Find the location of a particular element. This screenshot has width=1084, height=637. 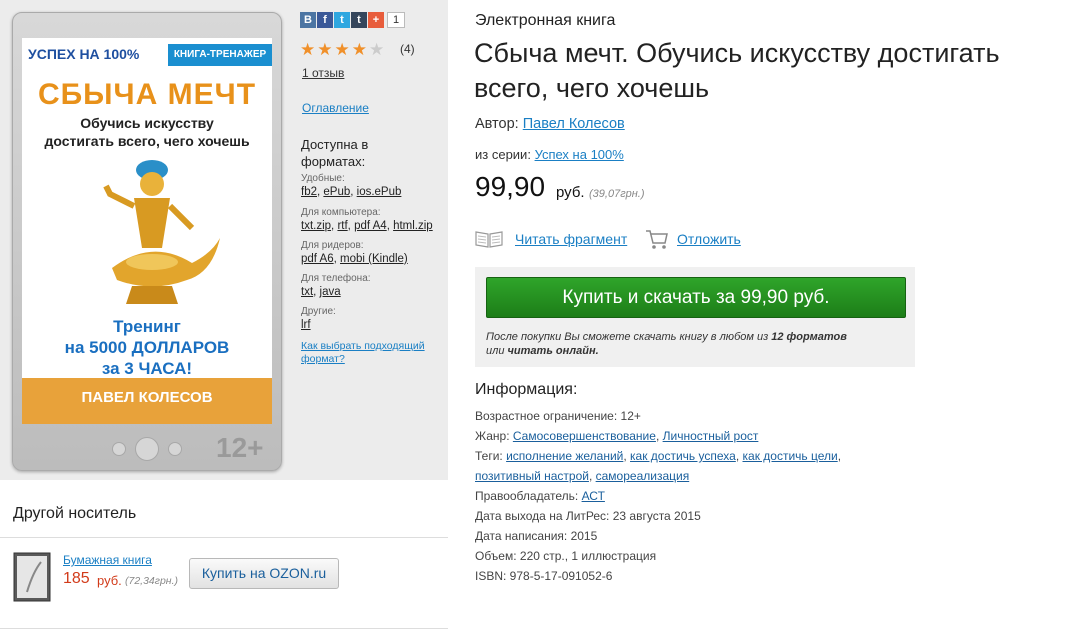

format-link: rtf is located at coordinates (342, 226).